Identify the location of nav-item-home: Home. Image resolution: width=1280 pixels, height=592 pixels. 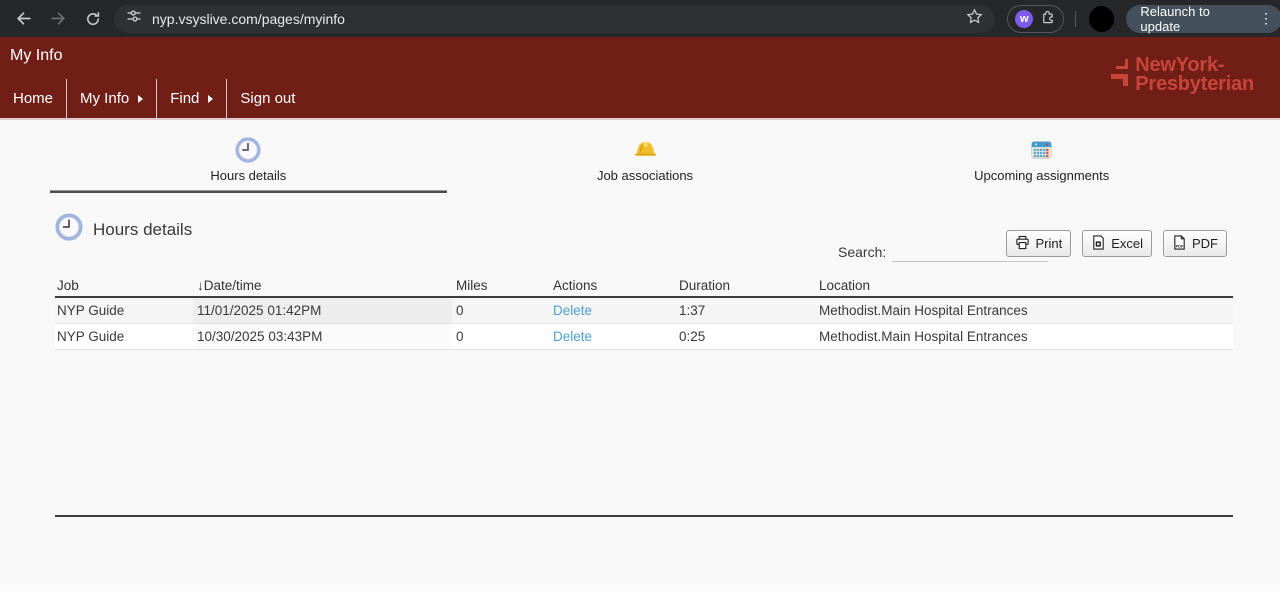
(33, 98).